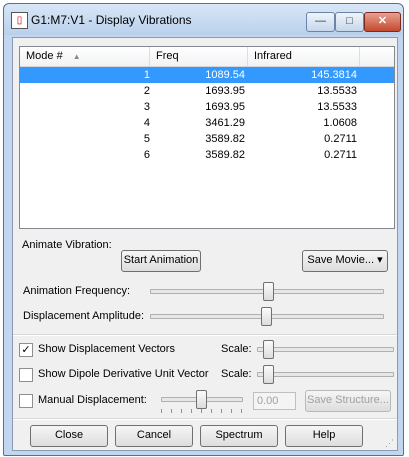 This screenshot has height=457, width=409. Describe the element at coordinates (146, 107) in the screenshot. I see `cell-mode: 3` at that location.